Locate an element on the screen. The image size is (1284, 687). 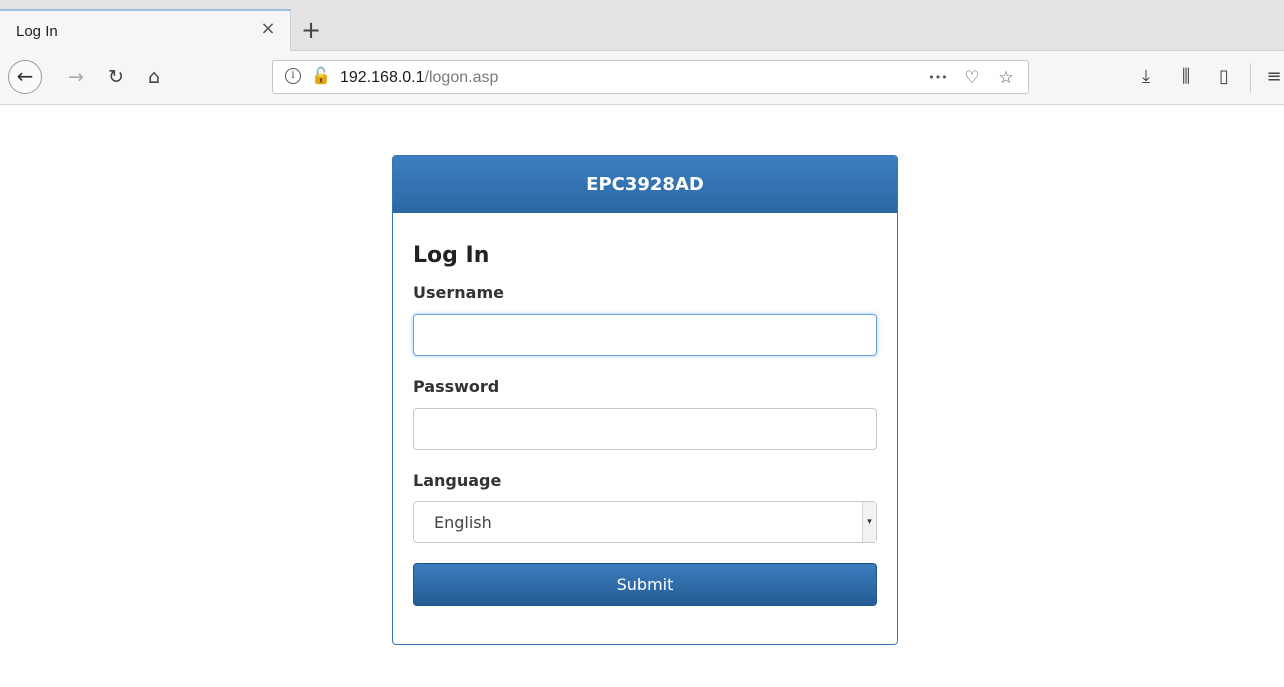
back-icon: ← is located at coordinates (25, 77).